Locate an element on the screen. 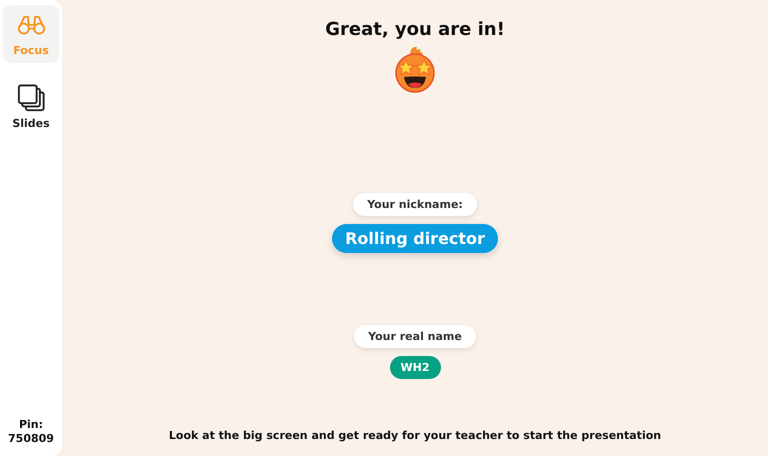  instruction-text: Look at the big screen and get ready for your teacher to start the presentation is located at coordinates (415, 435).